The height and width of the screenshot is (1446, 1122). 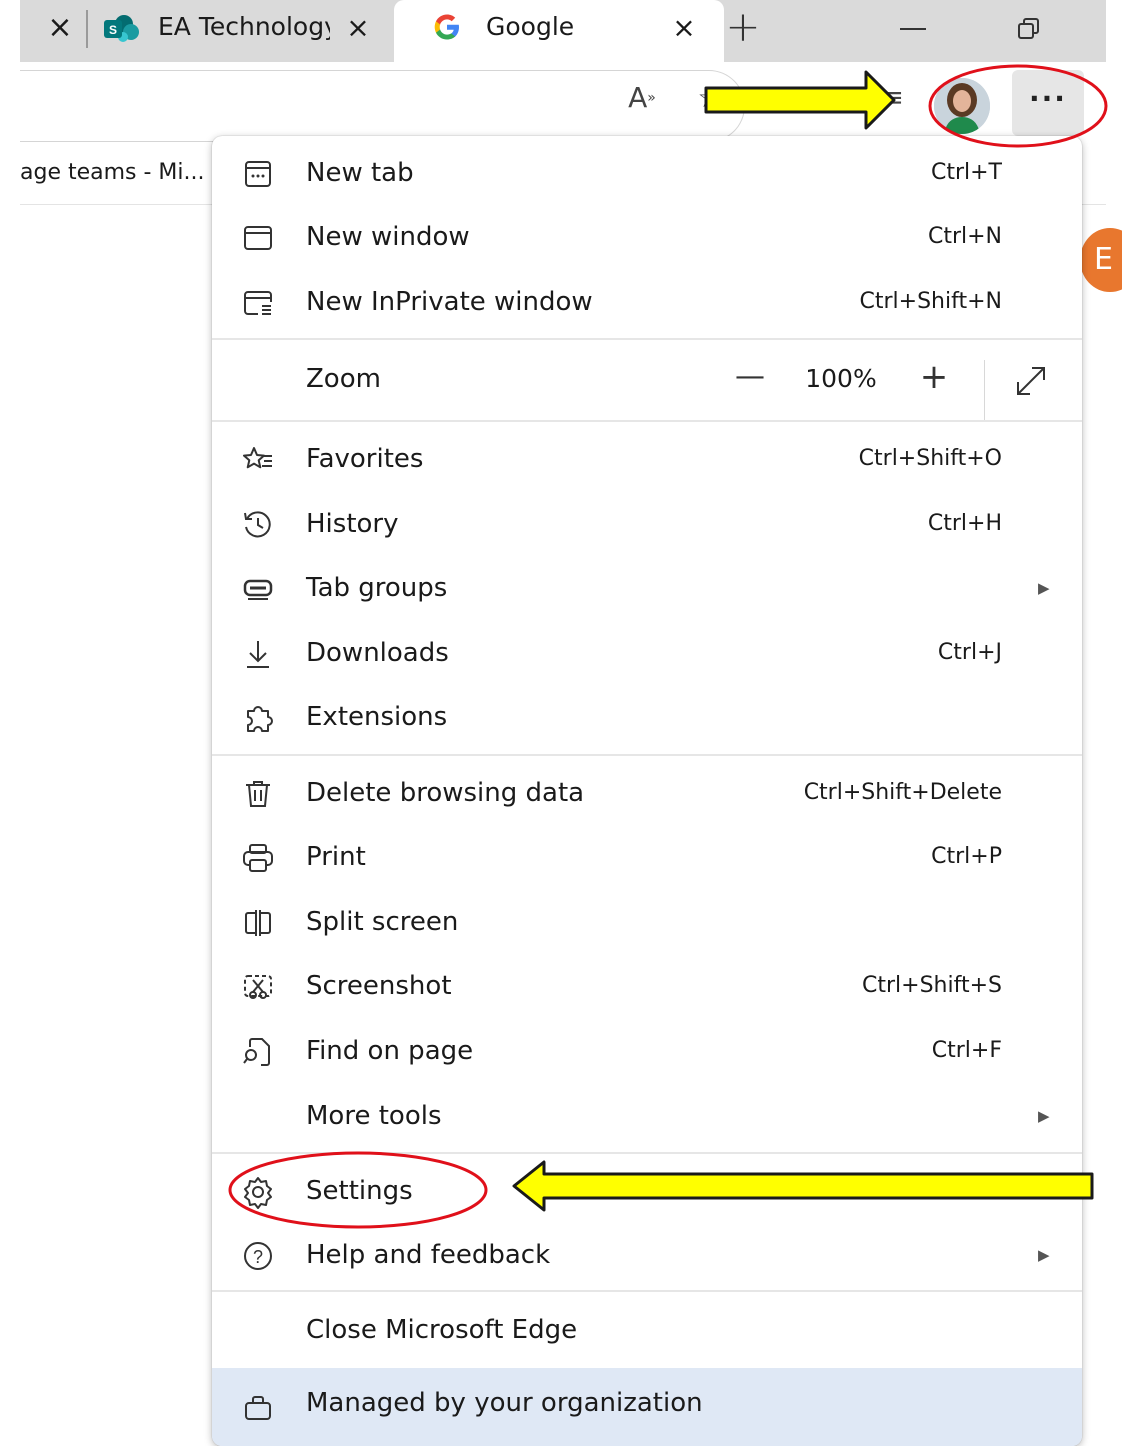 What do you see at coordinates (563, 103) in the screenshot?
I see `toolbar: A» ☆ ≡ ···` at bounding box center [563, 103].